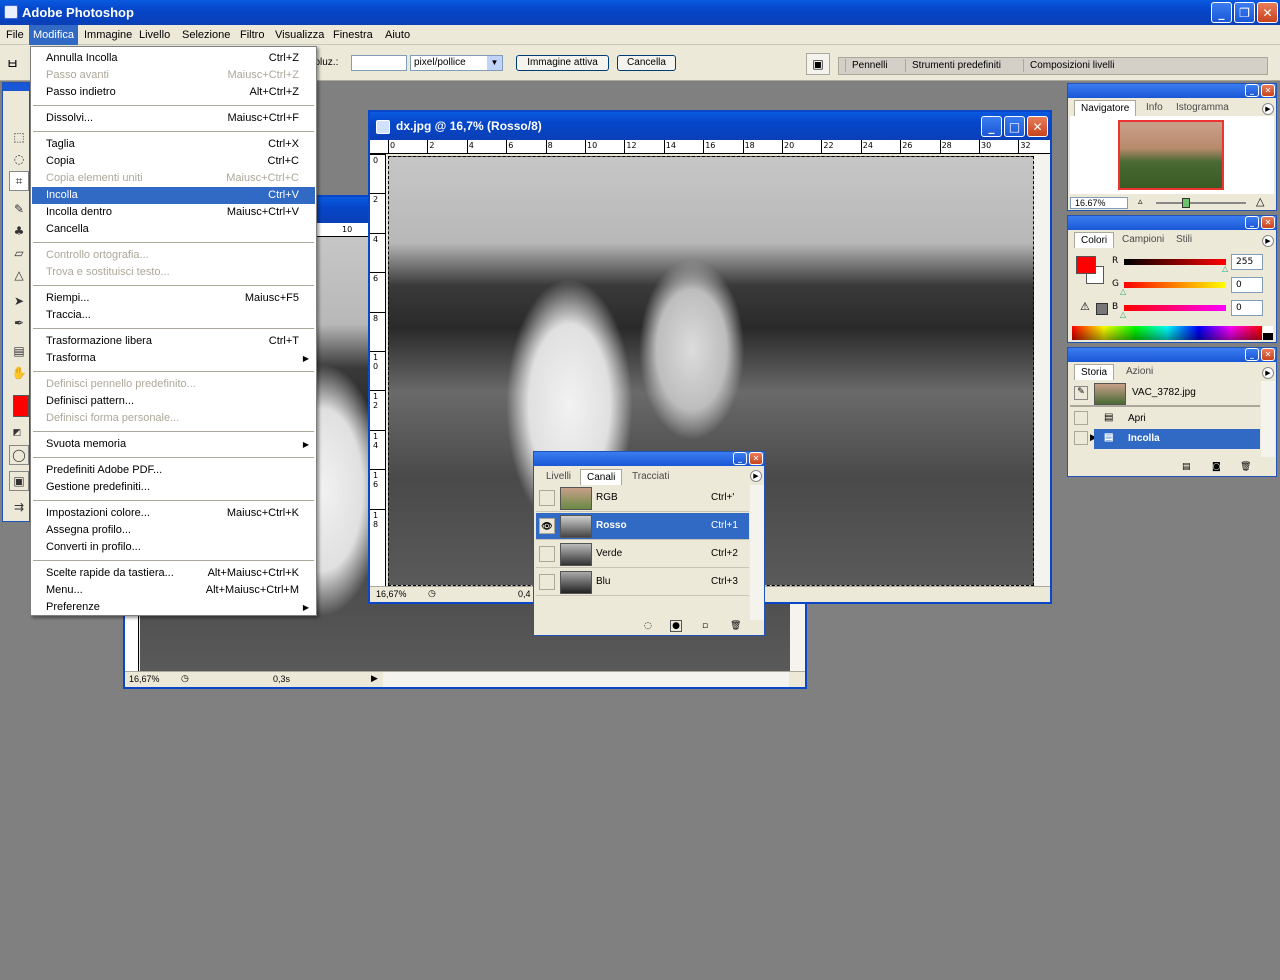 This screenshot has height=980, width=1280. Describe the element at coordinates (1014, 126) in the screenshot. I see `document-maximize-button: □` at that location.